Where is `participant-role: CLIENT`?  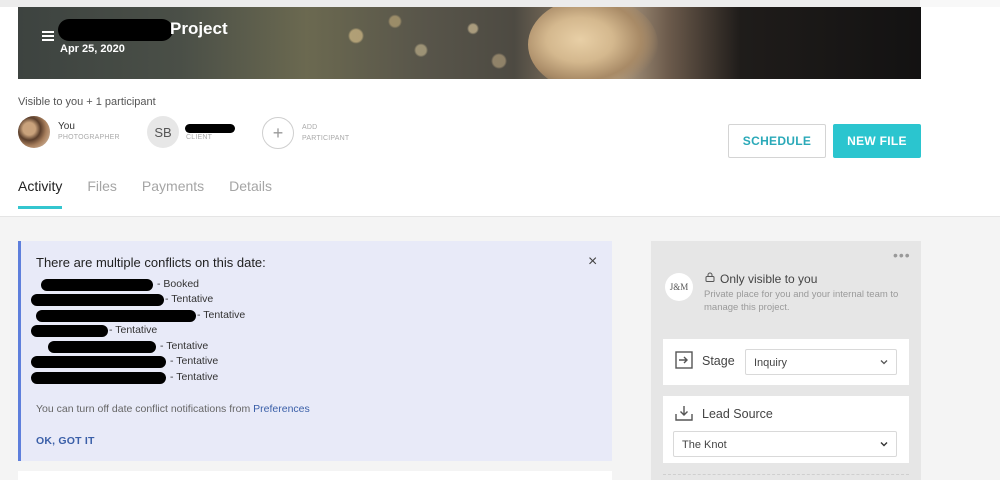
participant-role: CLIENT is located at coordinates (199, 137).